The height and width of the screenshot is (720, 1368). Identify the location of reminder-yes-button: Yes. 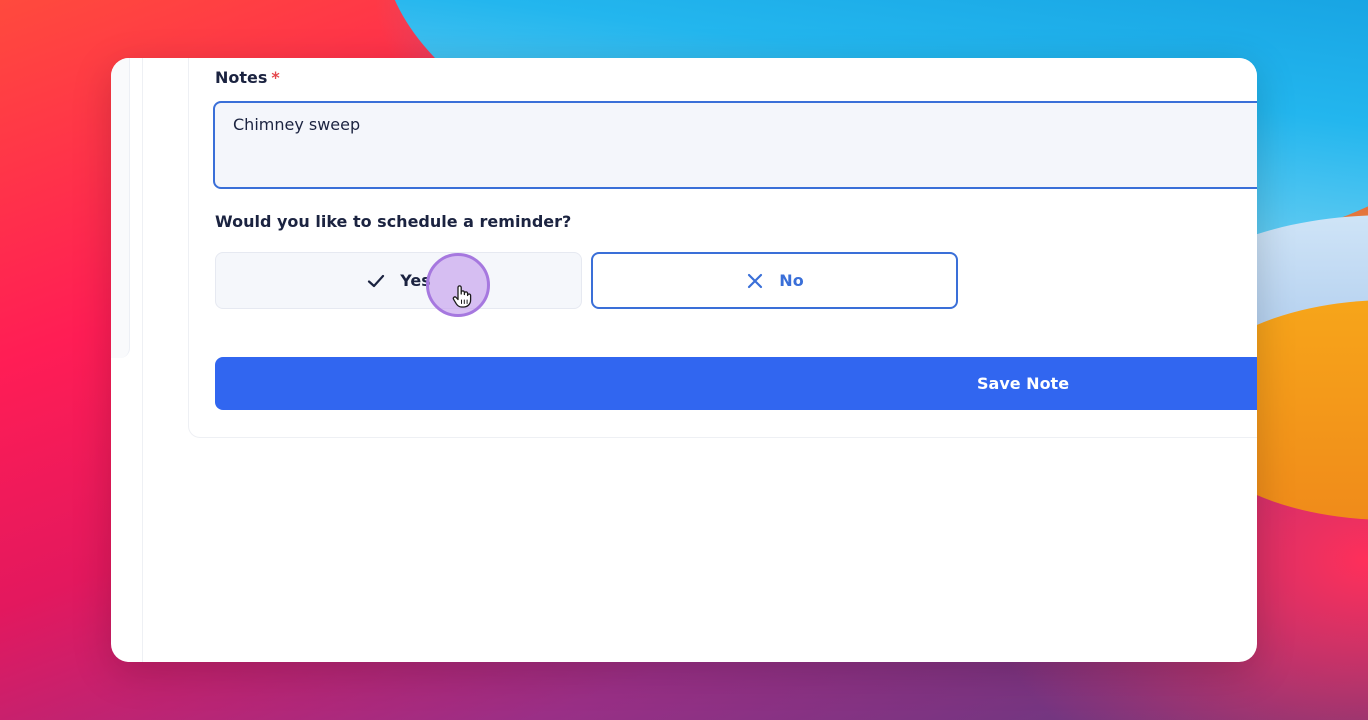
(398, 280).